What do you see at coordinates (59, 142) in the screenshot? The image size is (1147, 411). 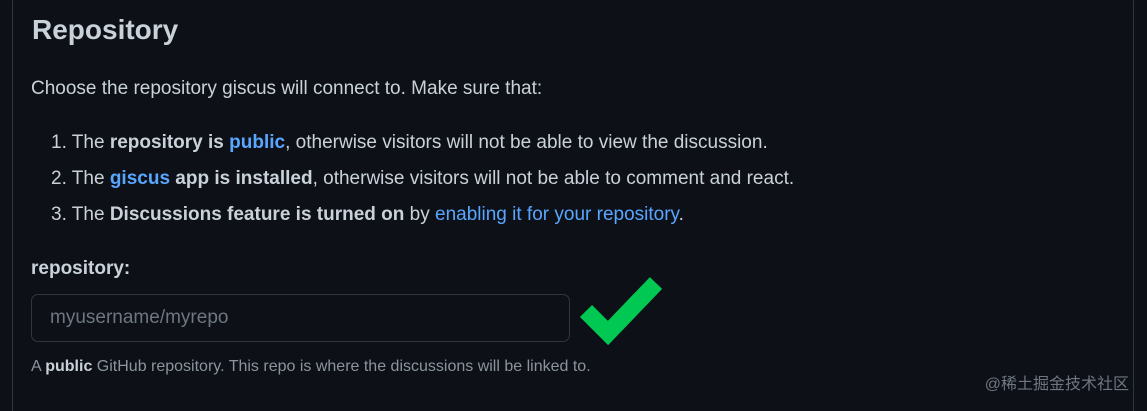 I see `list-number: 1.` at bounding box center [59, 142].